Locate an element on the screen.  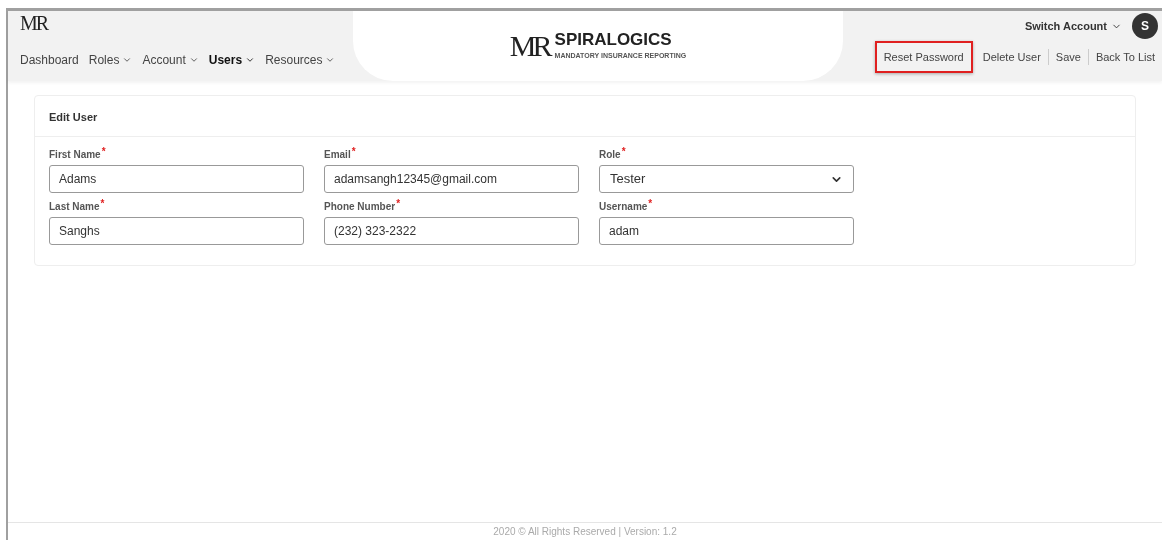
input-field: Adams is located at coordinates (176, 179).